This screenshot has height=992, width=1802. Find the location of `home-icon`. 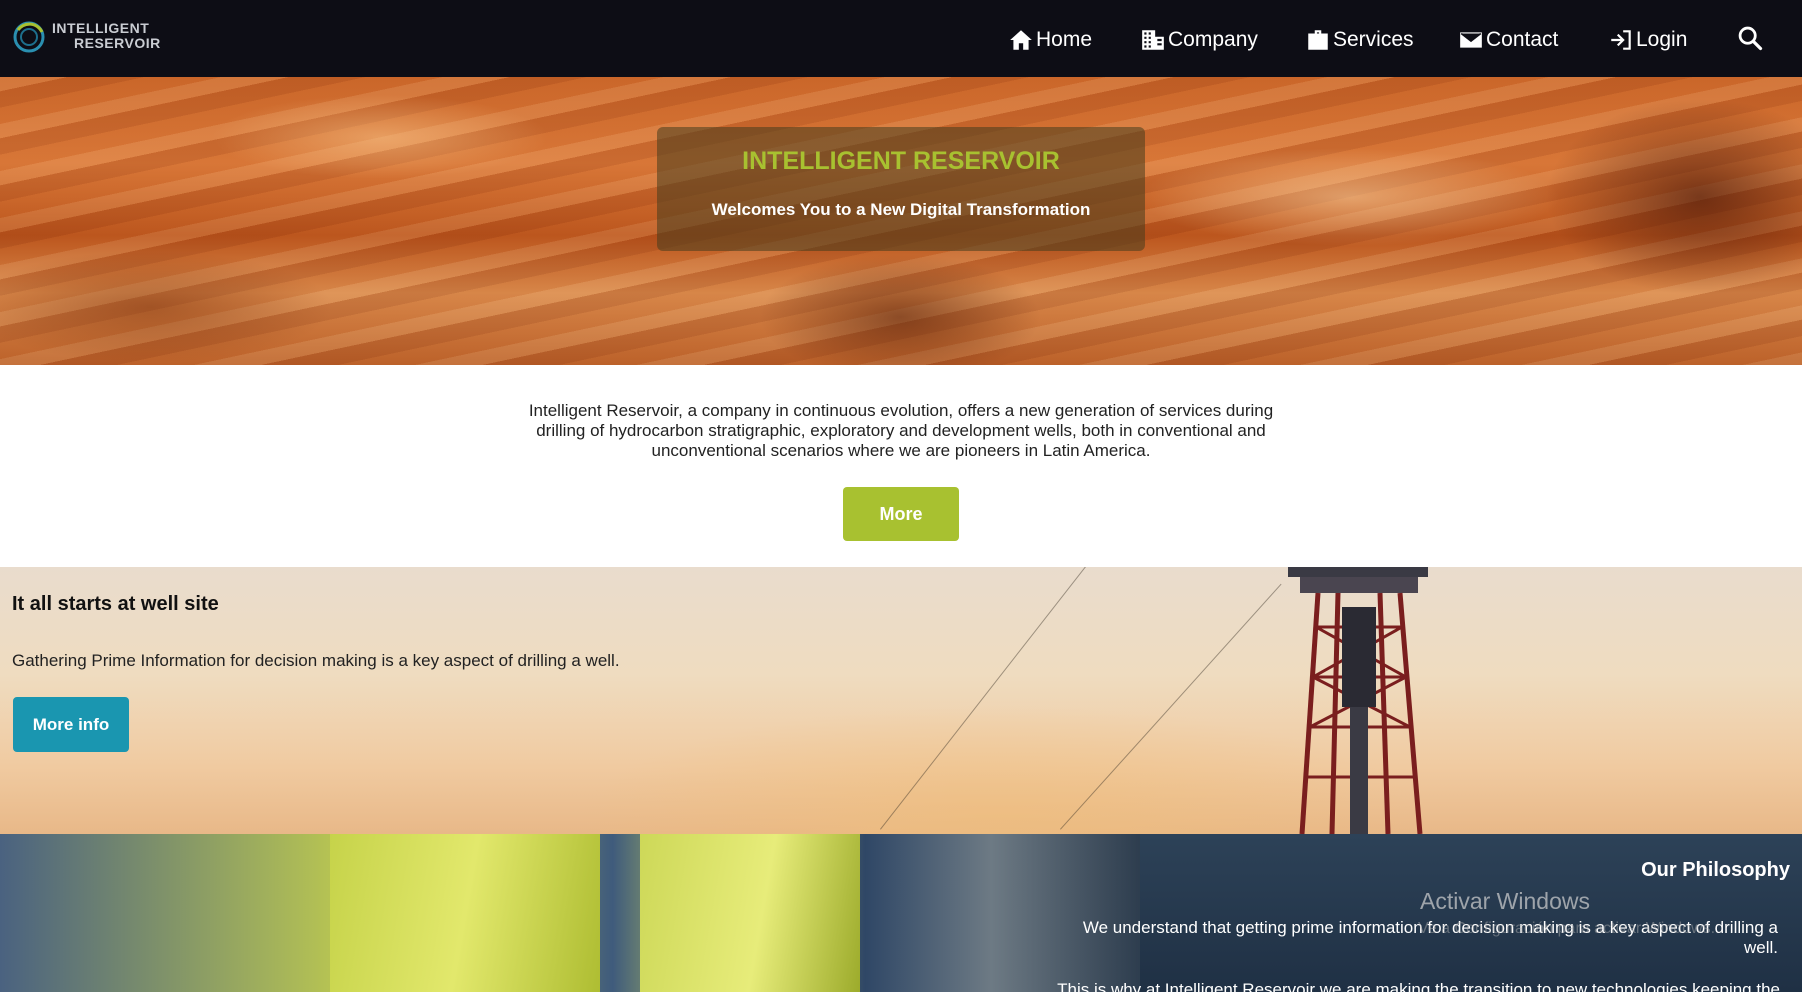

home-icon is located at coordinates (1021, 40).